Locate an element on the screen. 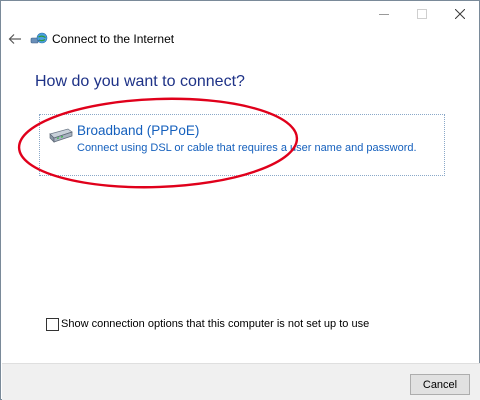 This screenshot has width=480, height=400. close-icon is located at coordinates (460, 14).